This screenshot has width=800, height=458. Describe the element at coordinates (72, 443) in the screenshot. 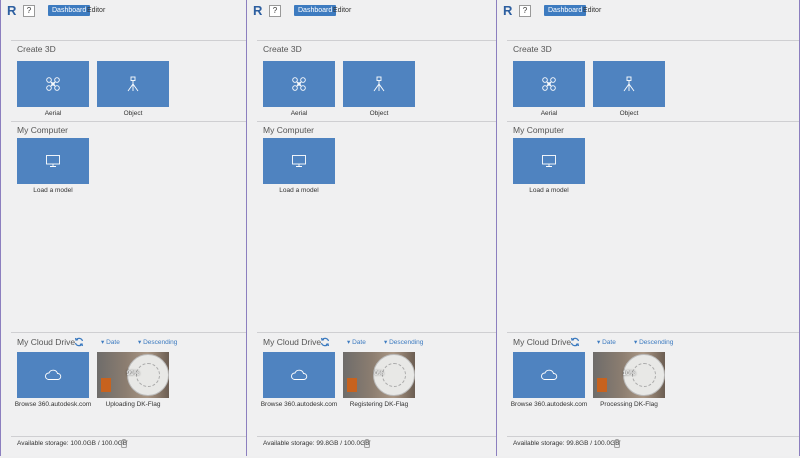

I see `storage-text: Available storage: 100.0GB / 100.0GB` at that location.